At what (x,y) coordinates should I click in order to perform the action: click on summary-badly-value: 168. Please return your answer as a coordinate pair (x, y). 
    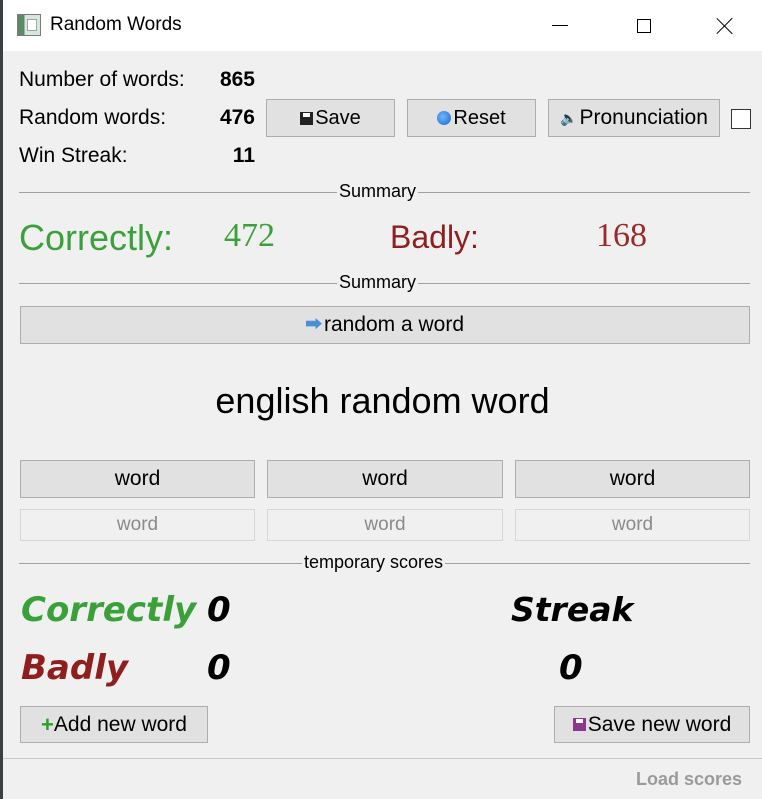
    Looking at the image, I should click on (621, 235).